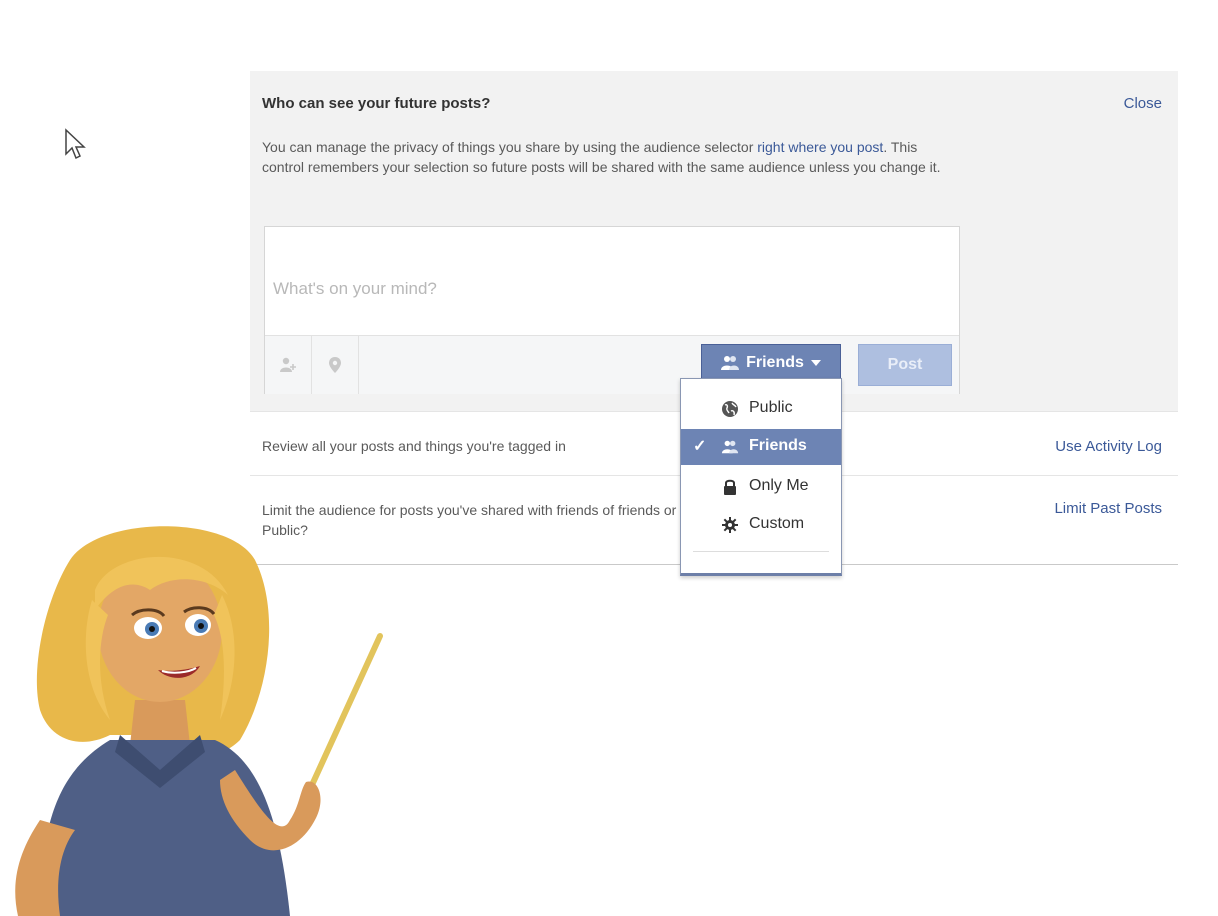 This screenshot has height=916, width=1218. What do you see at coordinates (905, 365) in the screenshot?
I see `post-button: Post` at bounding box center [905, 365].